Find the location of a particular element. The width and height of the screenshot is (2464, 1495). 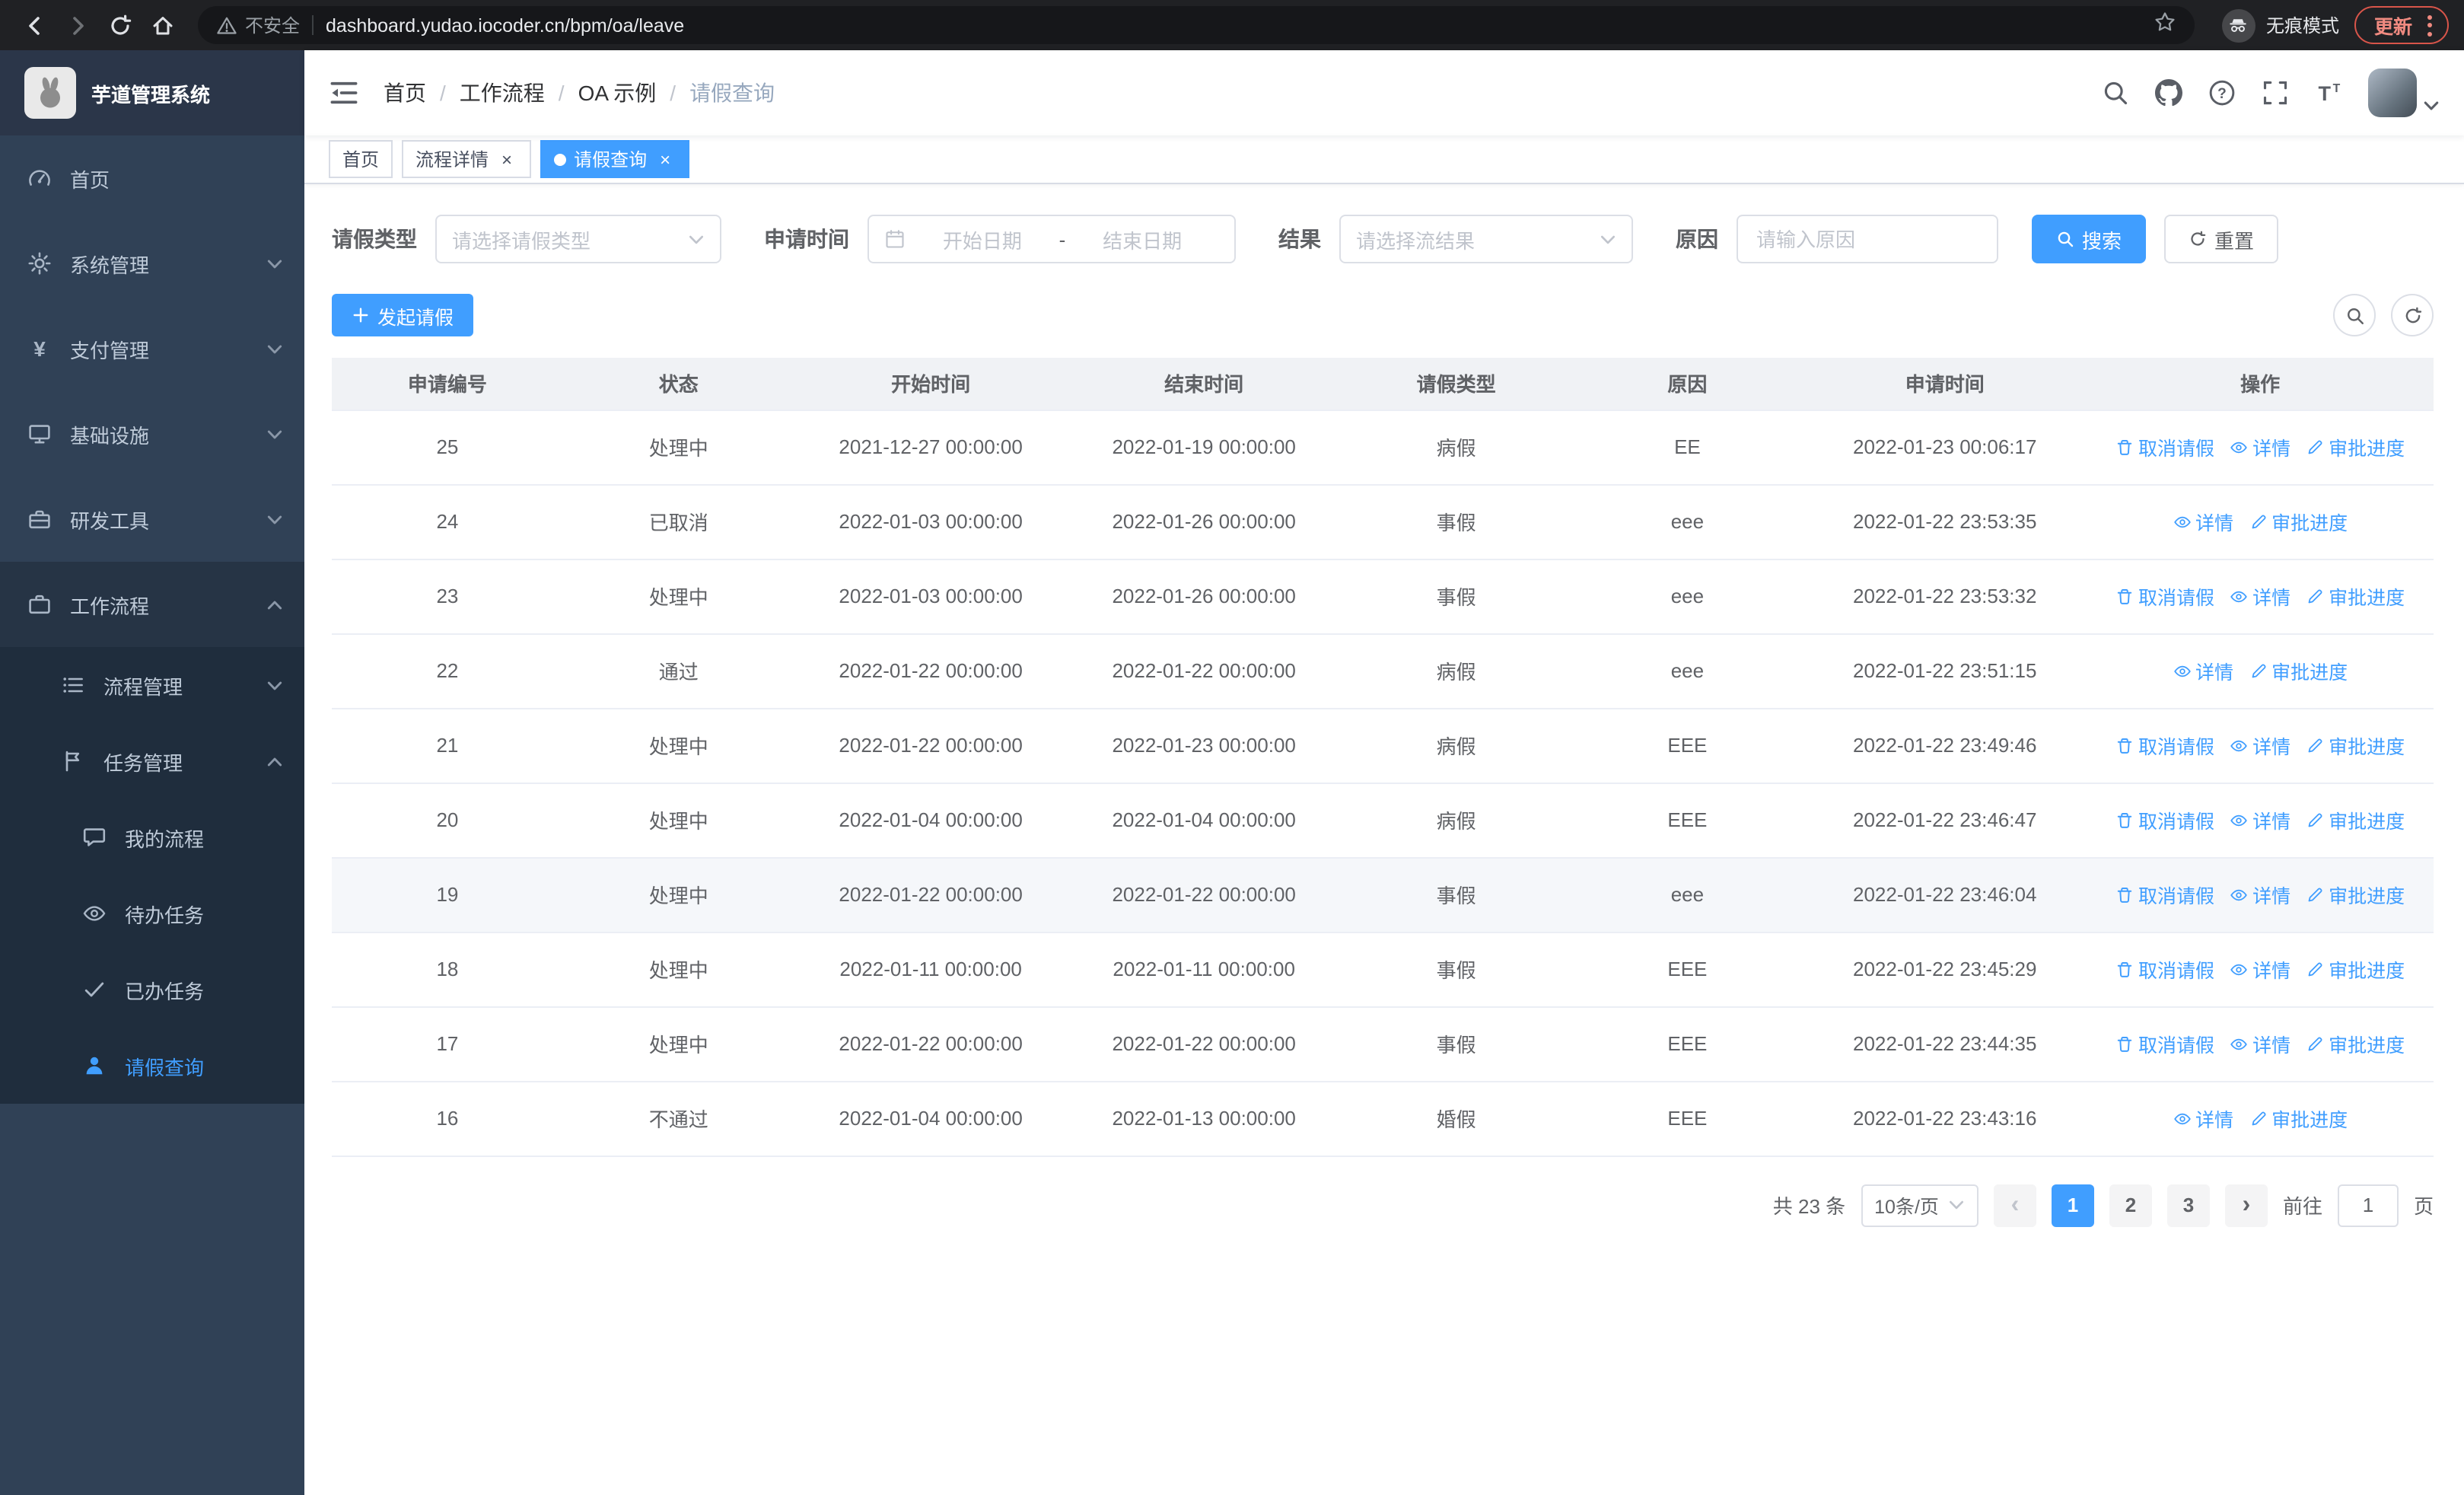

cell-actions: 详情 审批进度 is located at coordinates (2260, 522).